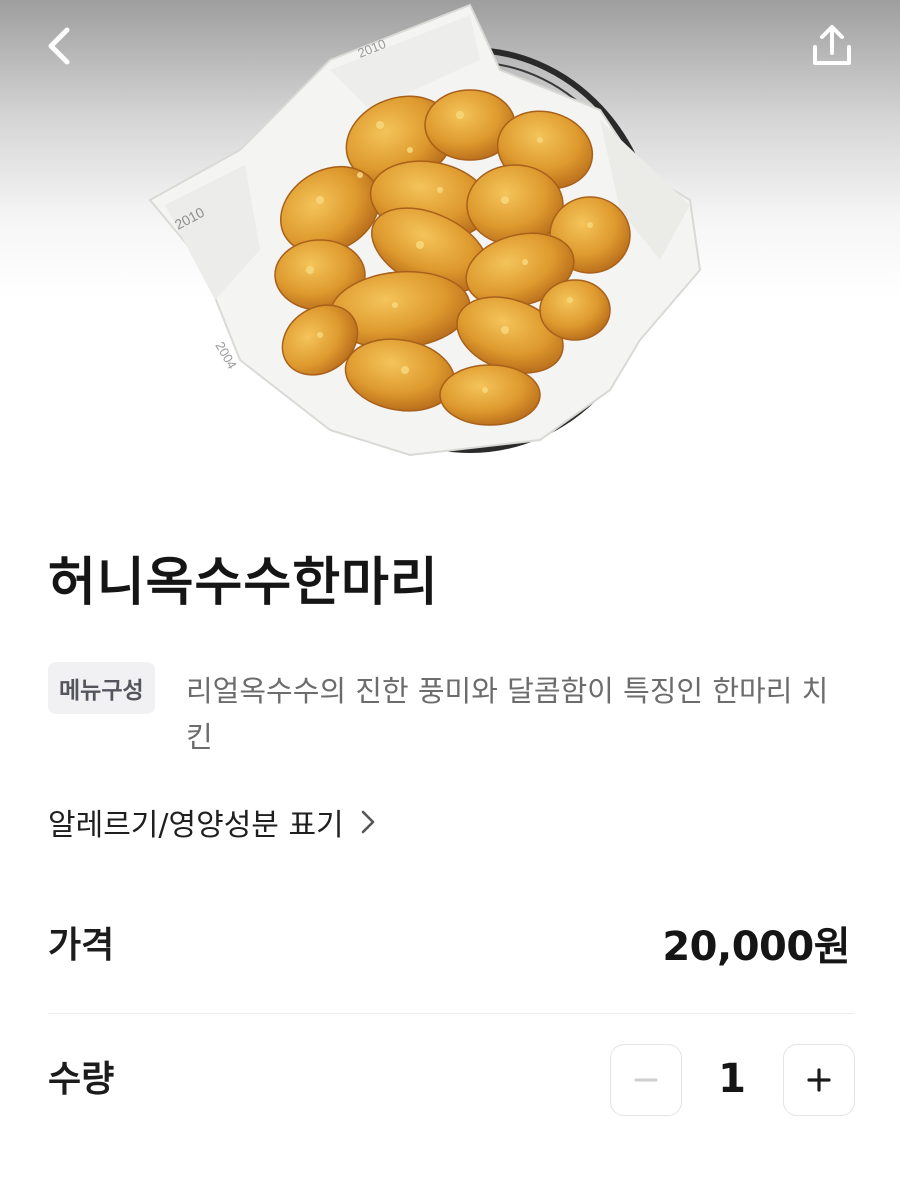  I want to click on quantity-value: 1, so click(732, 1079).